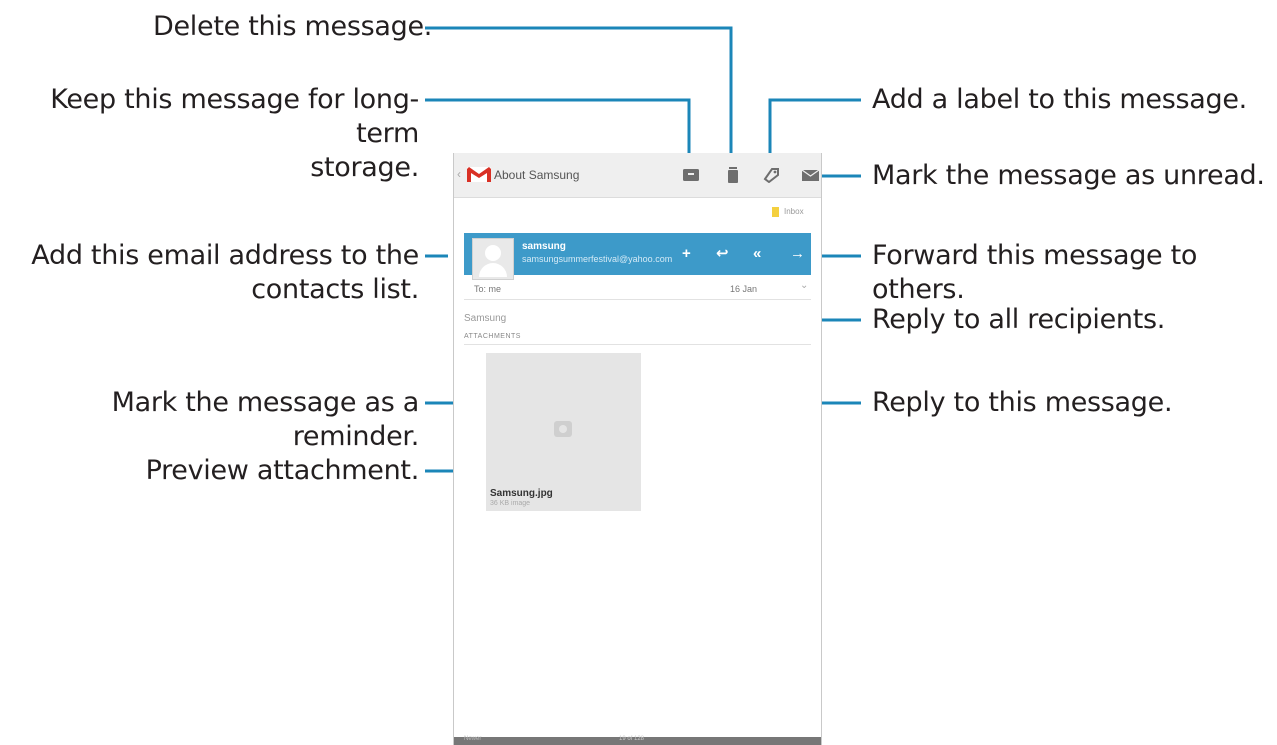 The width and height of the screenshot is (1277, 745). I want to click on contact-avatar, so click(493, 259).